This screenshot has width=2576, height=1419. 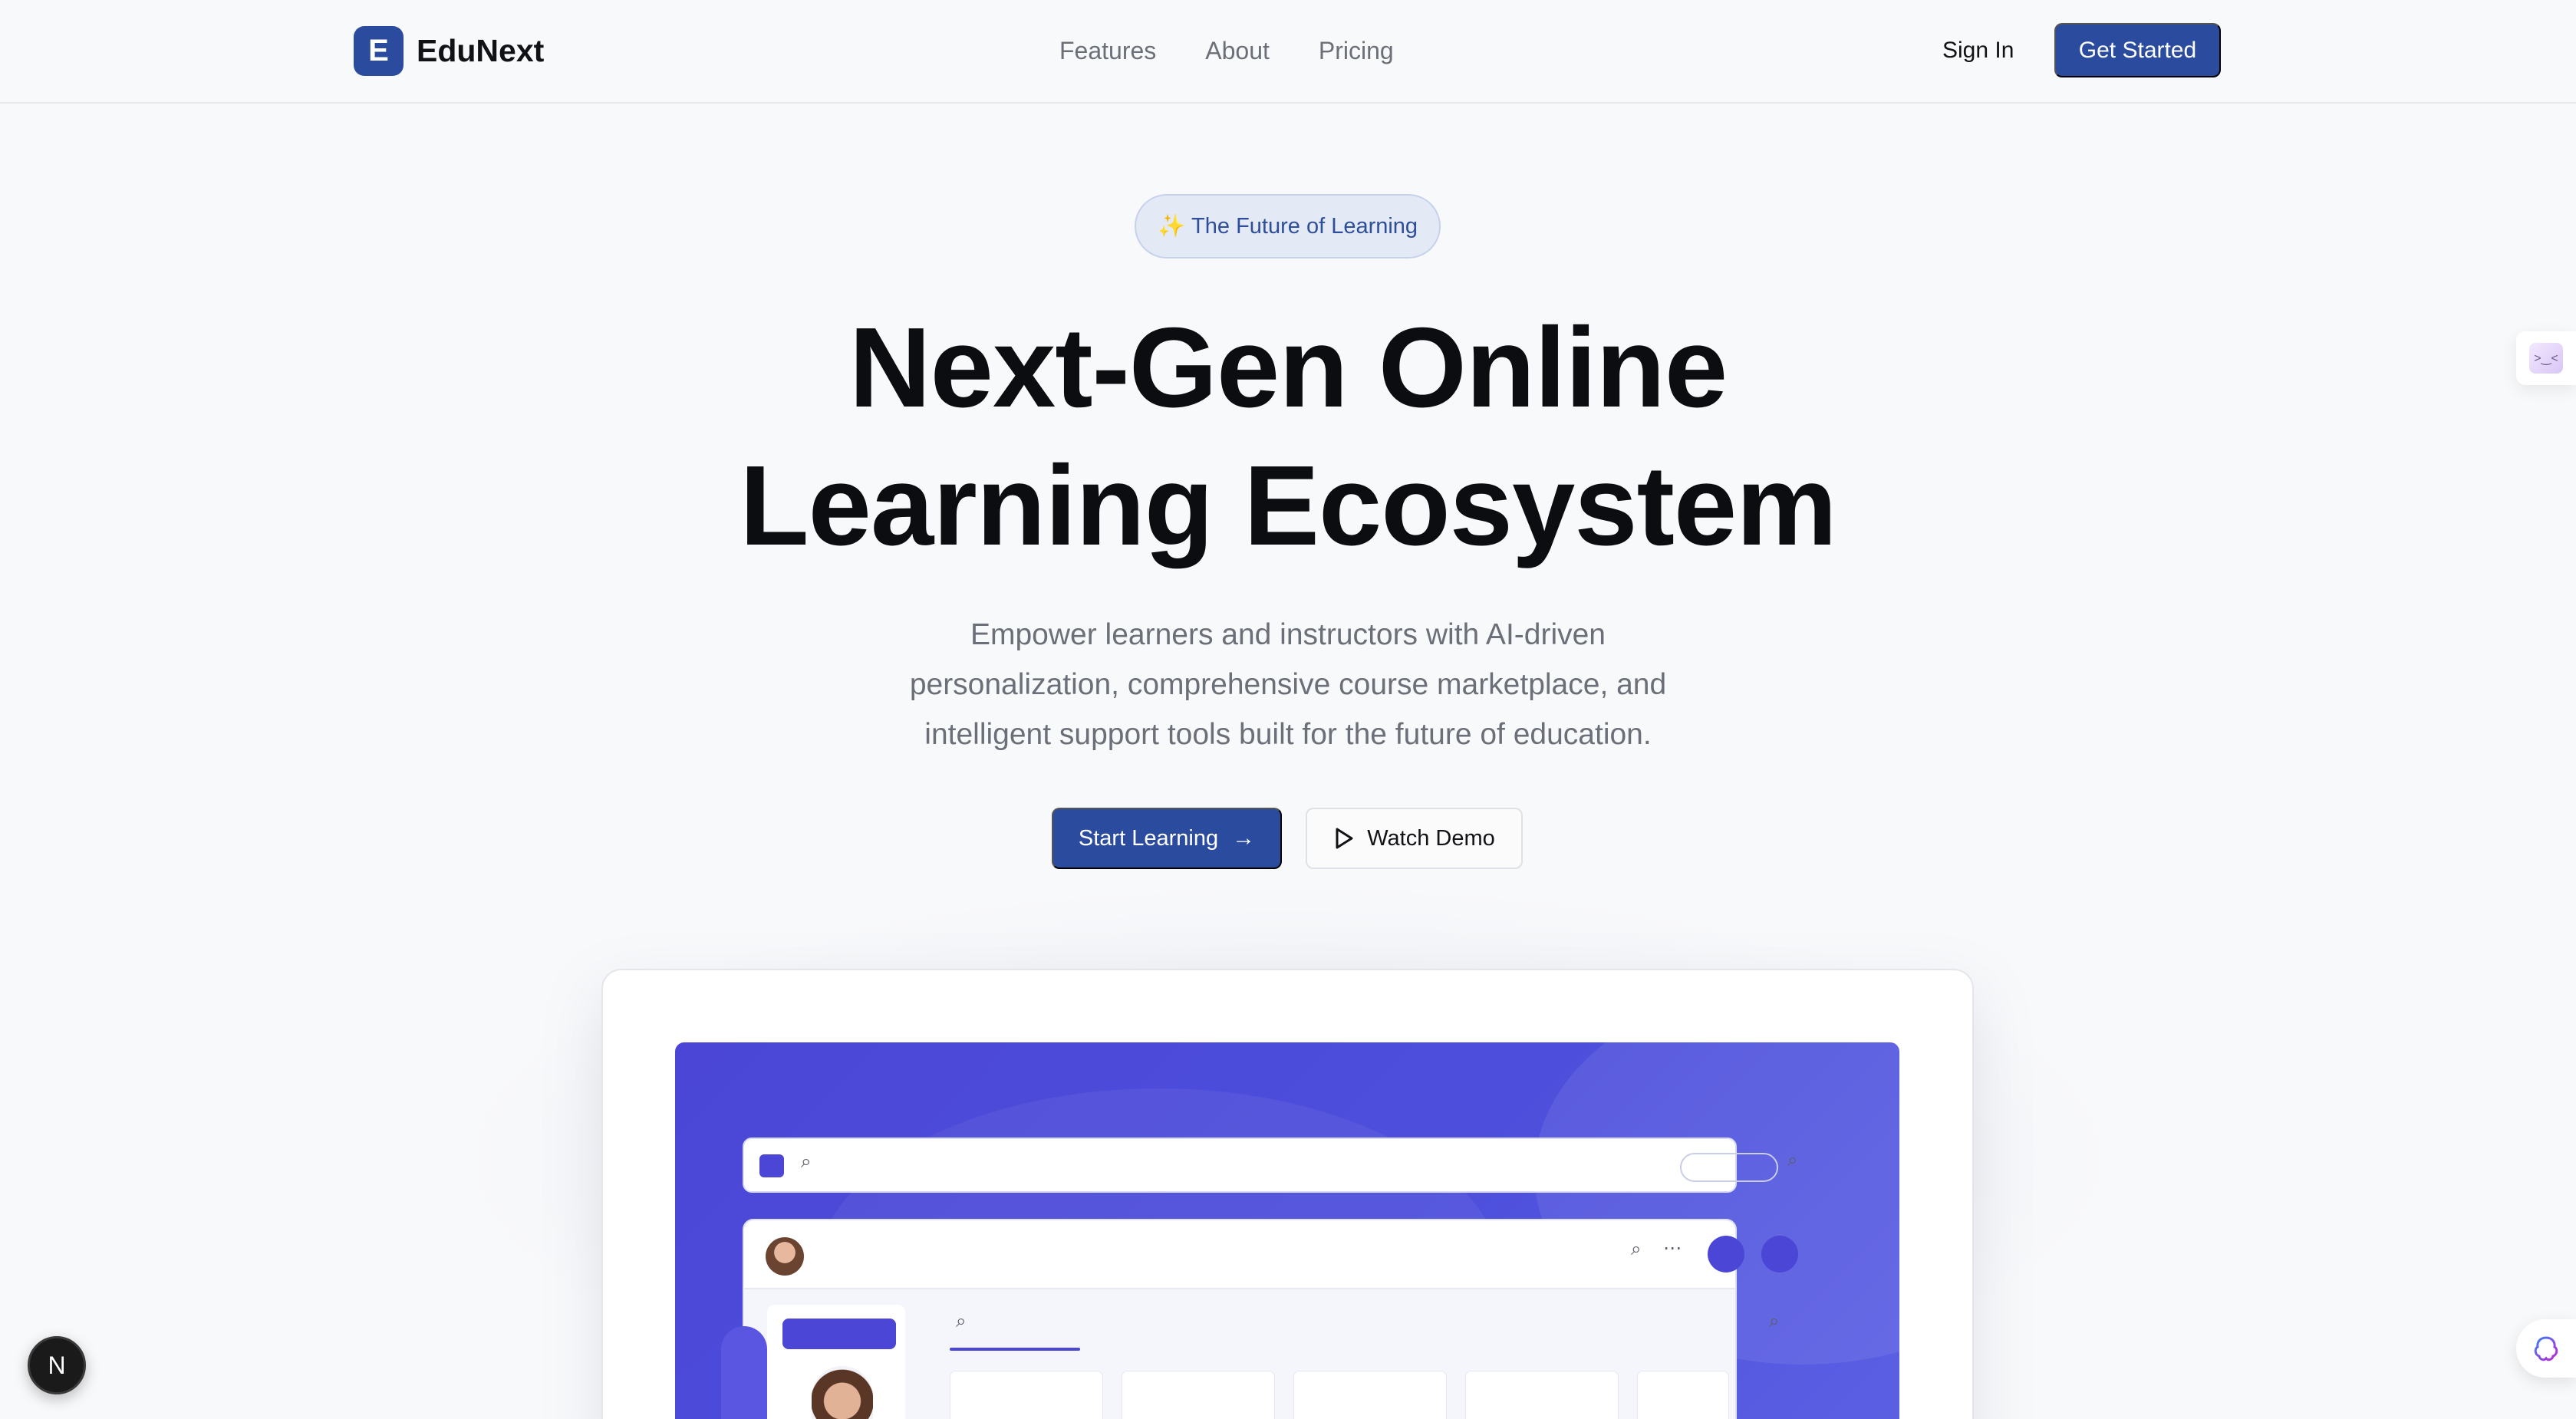 I want to click on ai-brain-launcher, so click(x=2546, y=1348).